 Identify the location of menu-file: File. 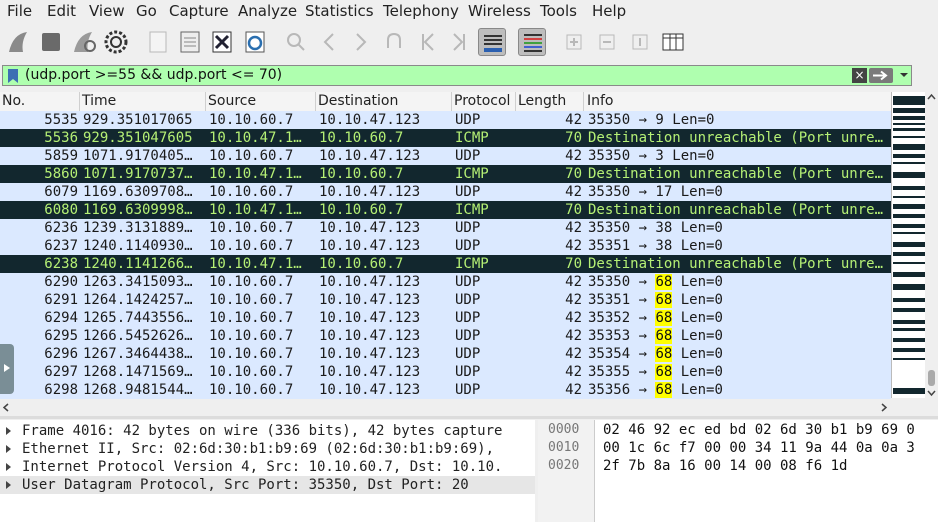
(19, 11).